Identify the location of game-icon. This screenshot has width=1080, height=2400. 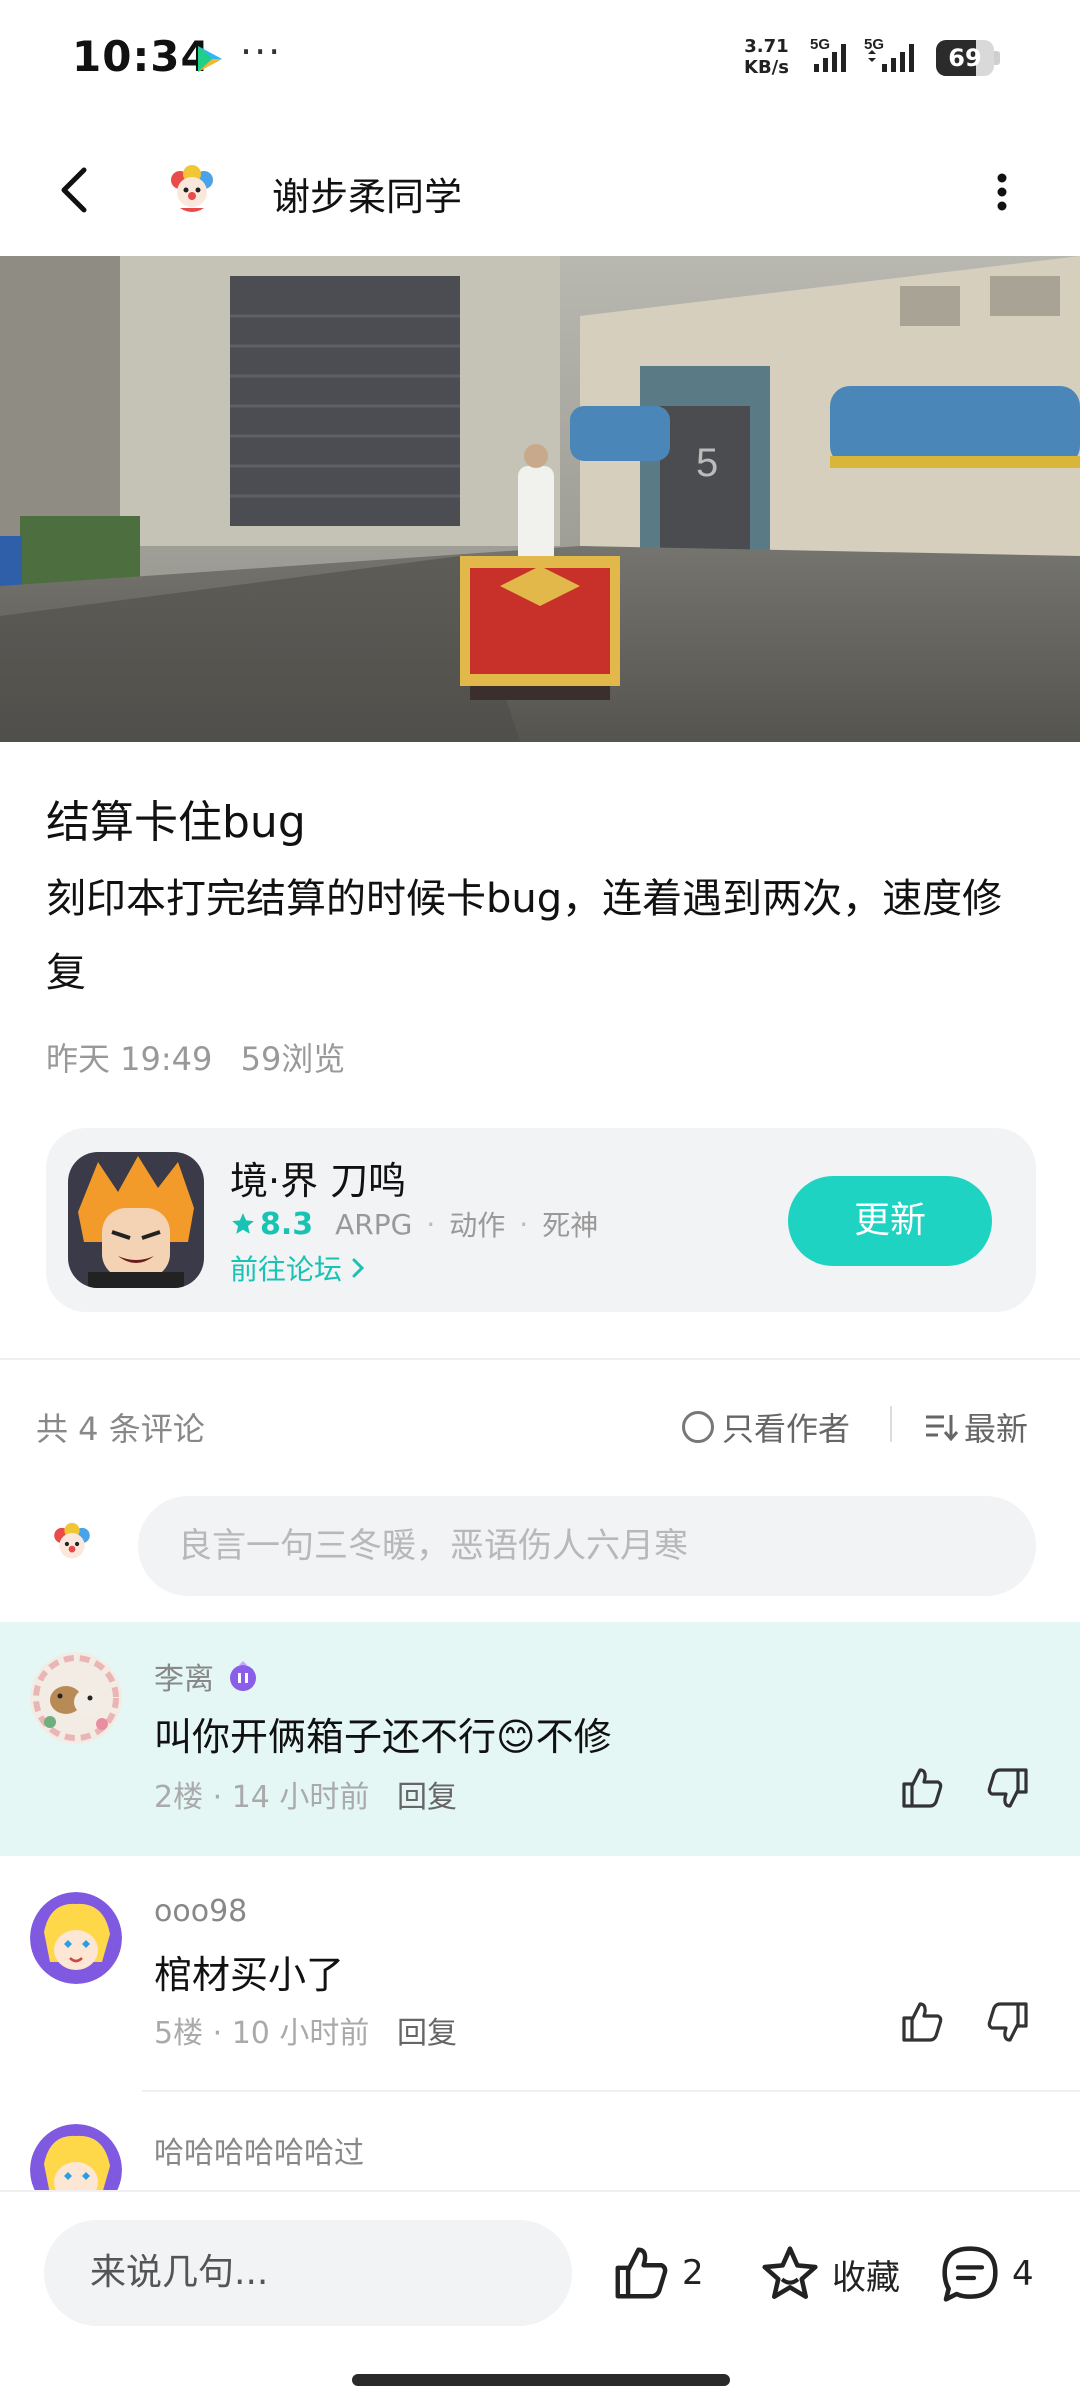
(136, 1220).